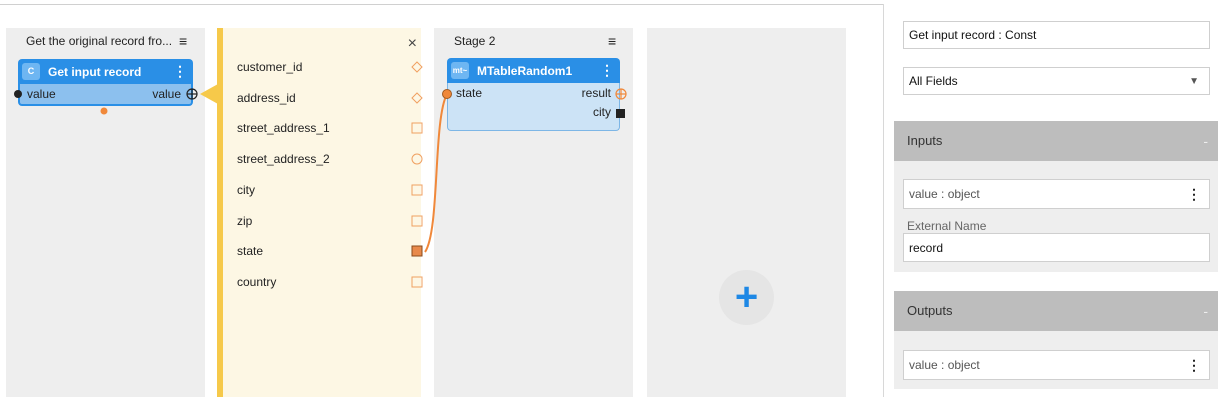 The image size is (1219, 397). Describe the element at coordinates (925, 140) in the screenshot. I see `inputs-header-label: Inputs` at that location.